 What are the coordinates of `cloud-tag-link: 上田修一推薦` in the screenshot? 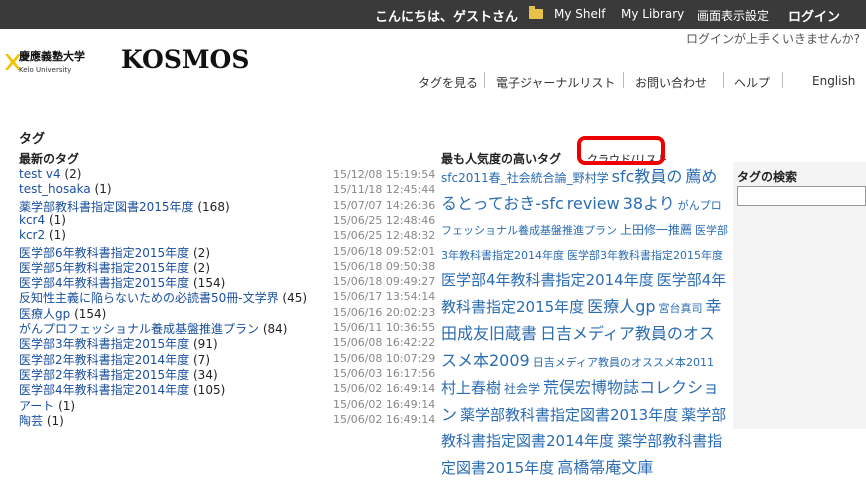 It's located at (656, 230).